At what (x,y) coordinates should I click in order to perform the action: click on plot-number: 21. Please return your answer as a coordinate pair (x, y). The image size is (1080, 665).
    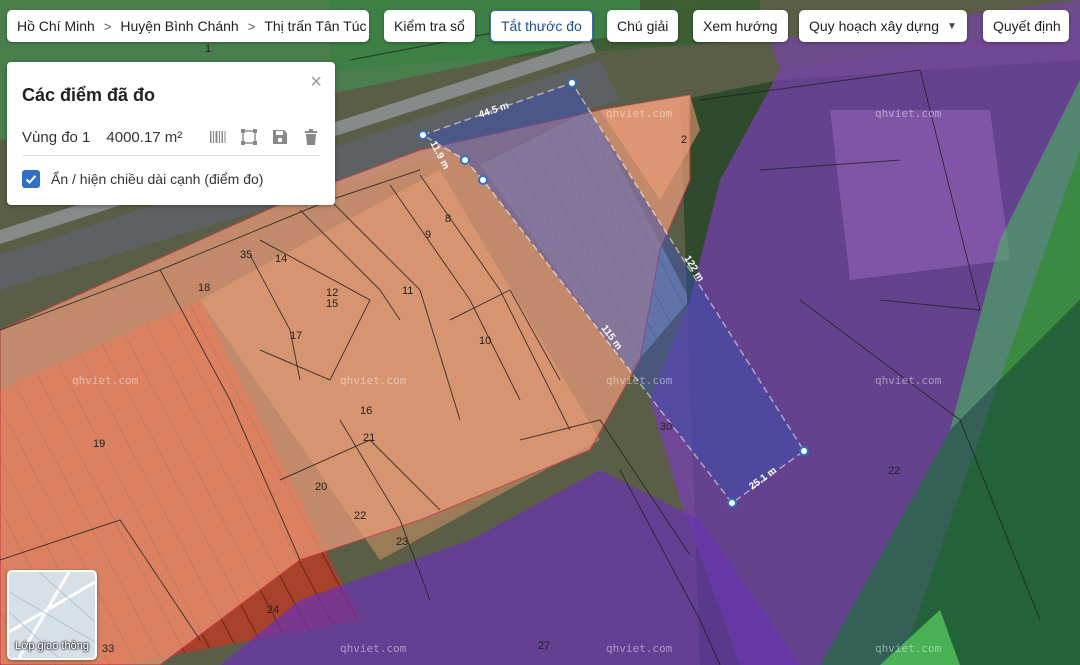
    Looking at the image, I should click on (369, 438).